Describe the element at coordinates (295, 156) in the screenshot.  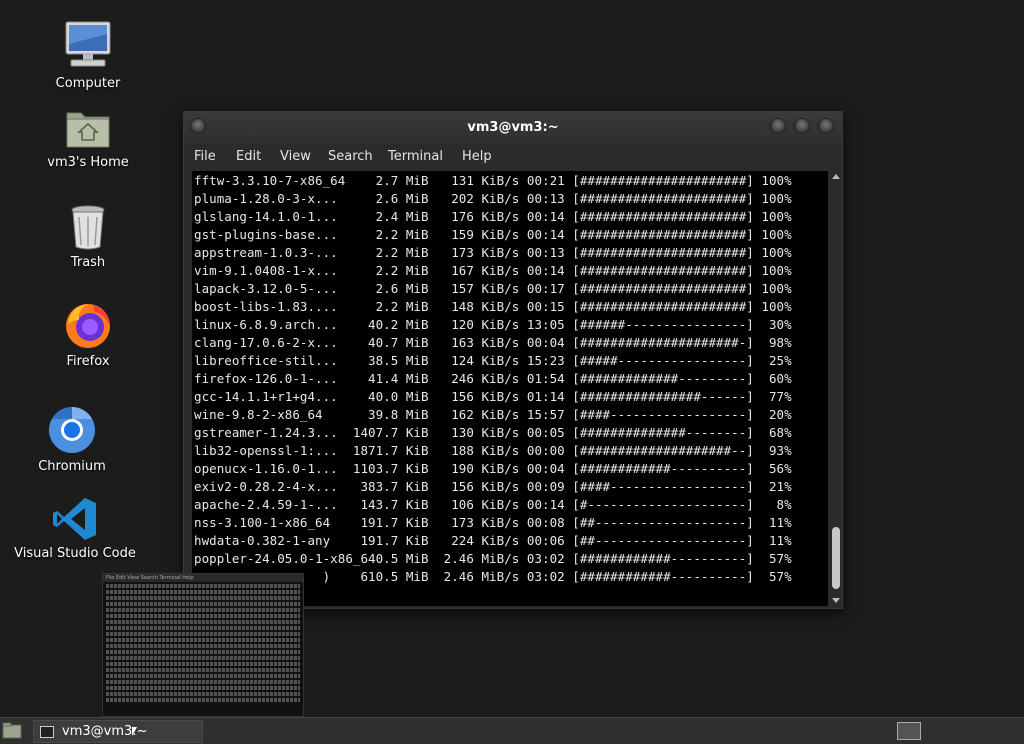
I see `menu-view: View` at that location.